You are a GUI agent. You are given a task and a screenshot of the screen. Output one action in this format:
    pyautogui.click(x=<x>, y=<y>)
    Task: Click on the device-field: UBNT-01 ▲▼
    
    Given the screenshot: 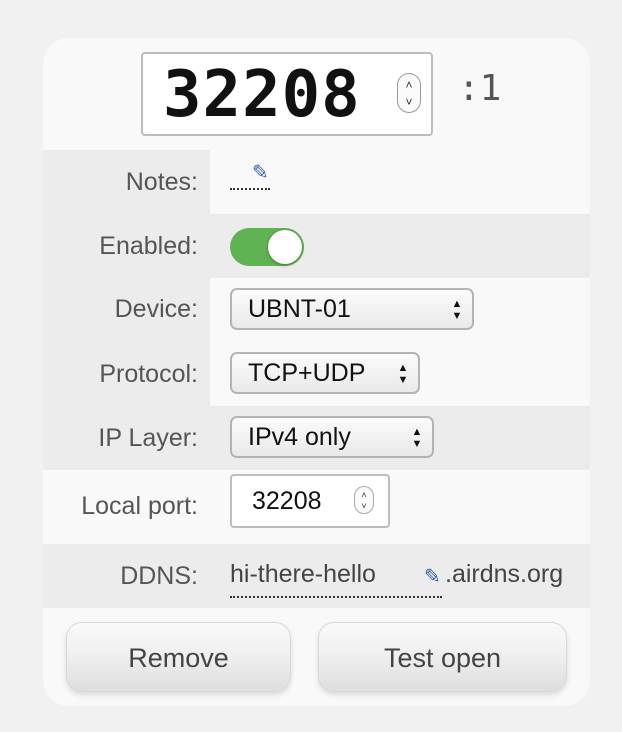 What is the action you would take?
    pyautogui.click(x=400, y=310)
    